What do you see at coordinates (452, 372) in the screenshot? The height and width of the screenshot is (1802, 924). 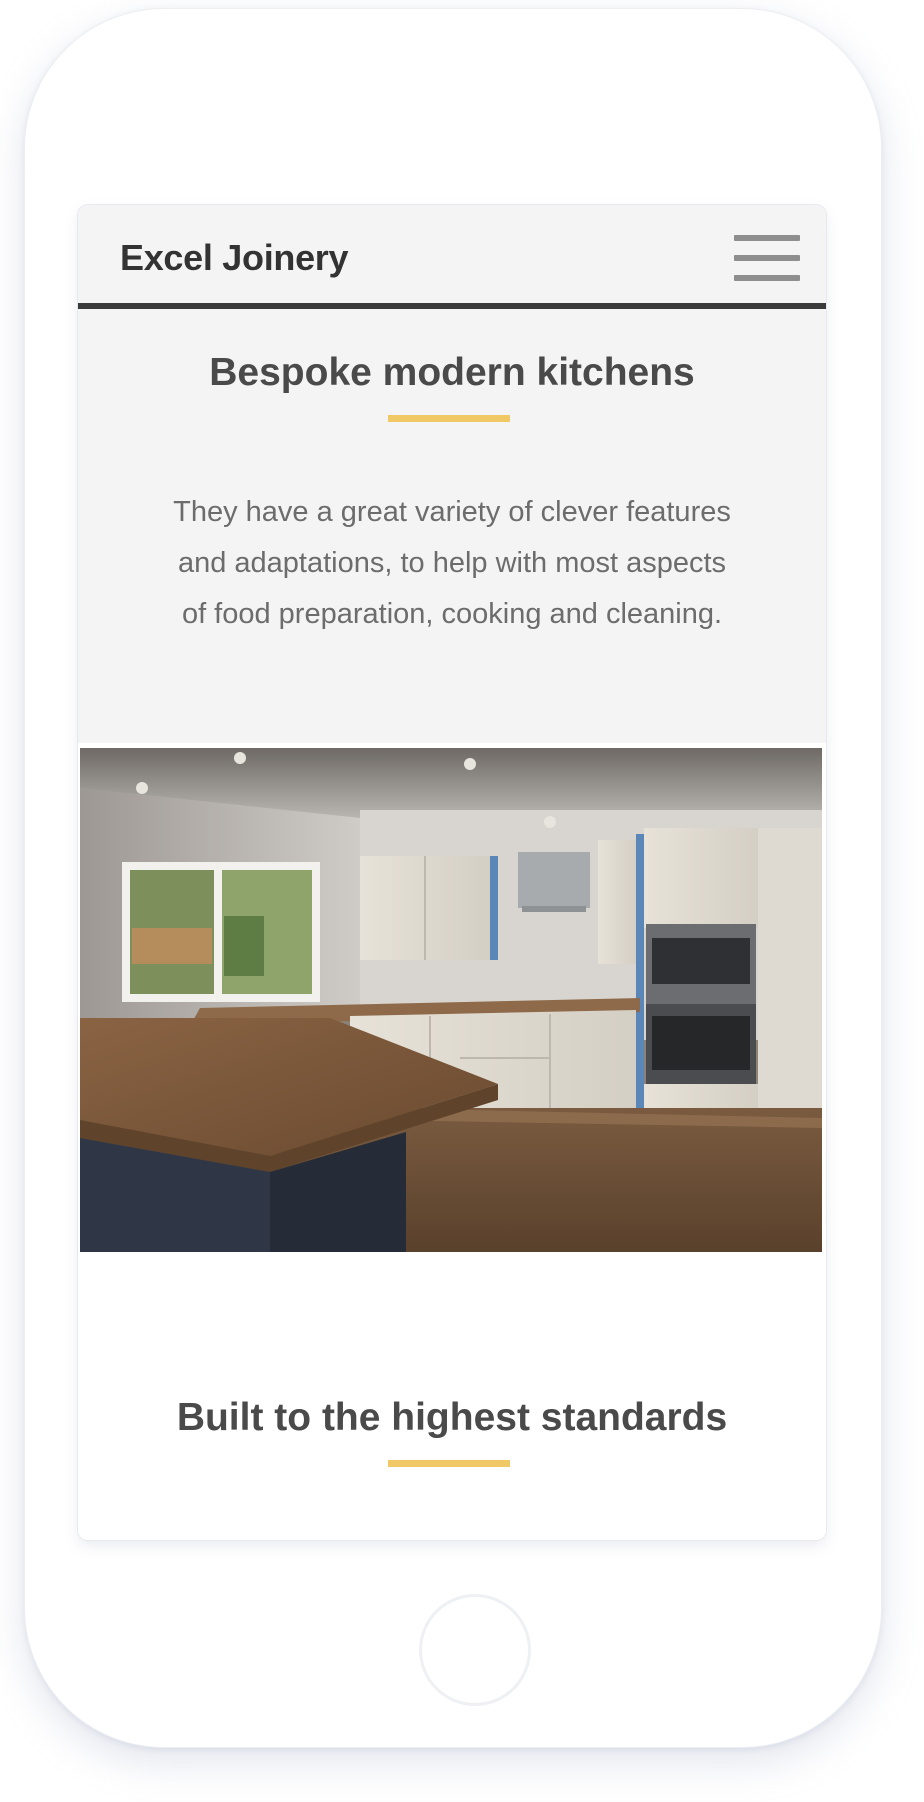 I see `section-title: Bespoke modern kitchens` at bounding box center [452, 372].